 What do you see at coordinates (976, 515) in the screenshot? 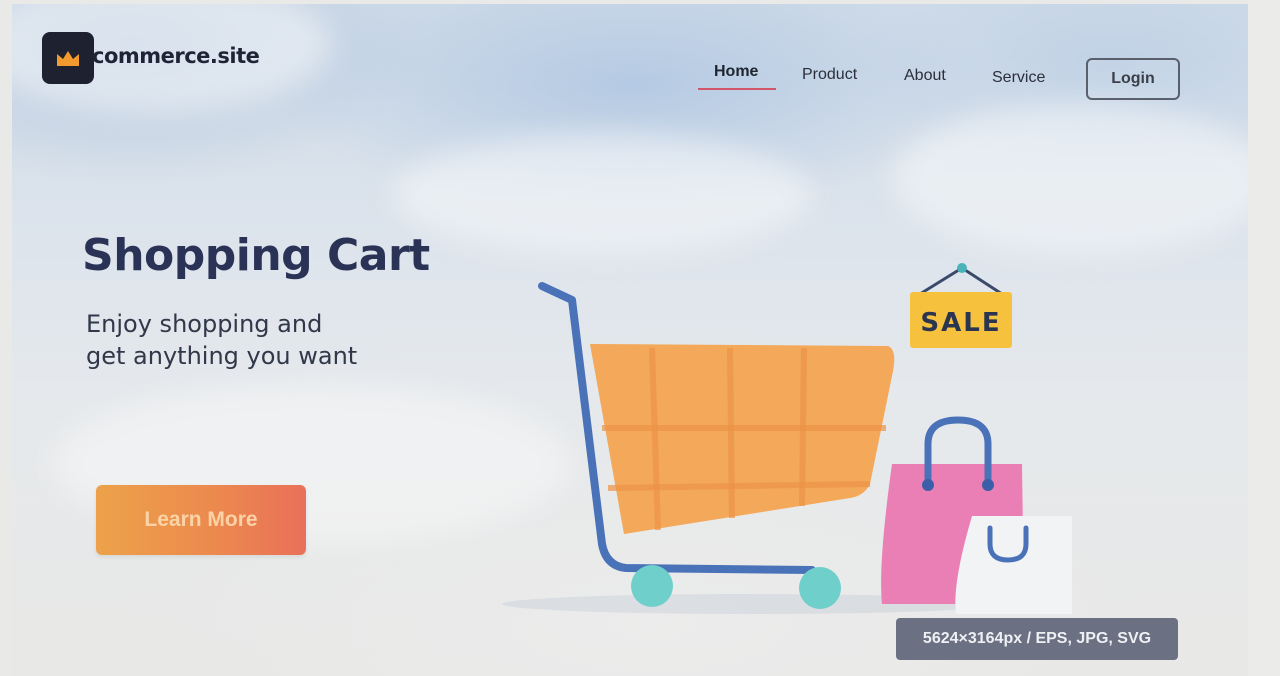
I see `shopping-bag-icon` at bounding box center [976, 515].